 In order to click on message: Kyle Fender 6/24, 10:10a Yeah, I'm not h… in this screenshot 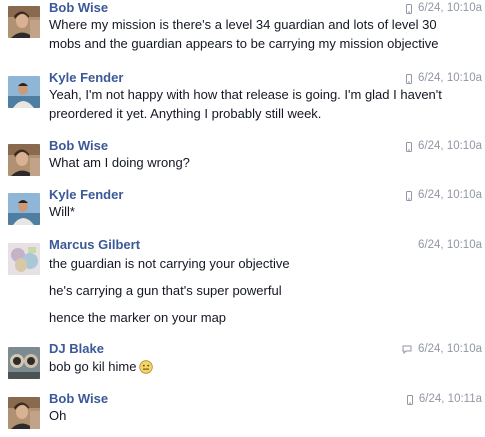, I will do `click(242, 100)`.